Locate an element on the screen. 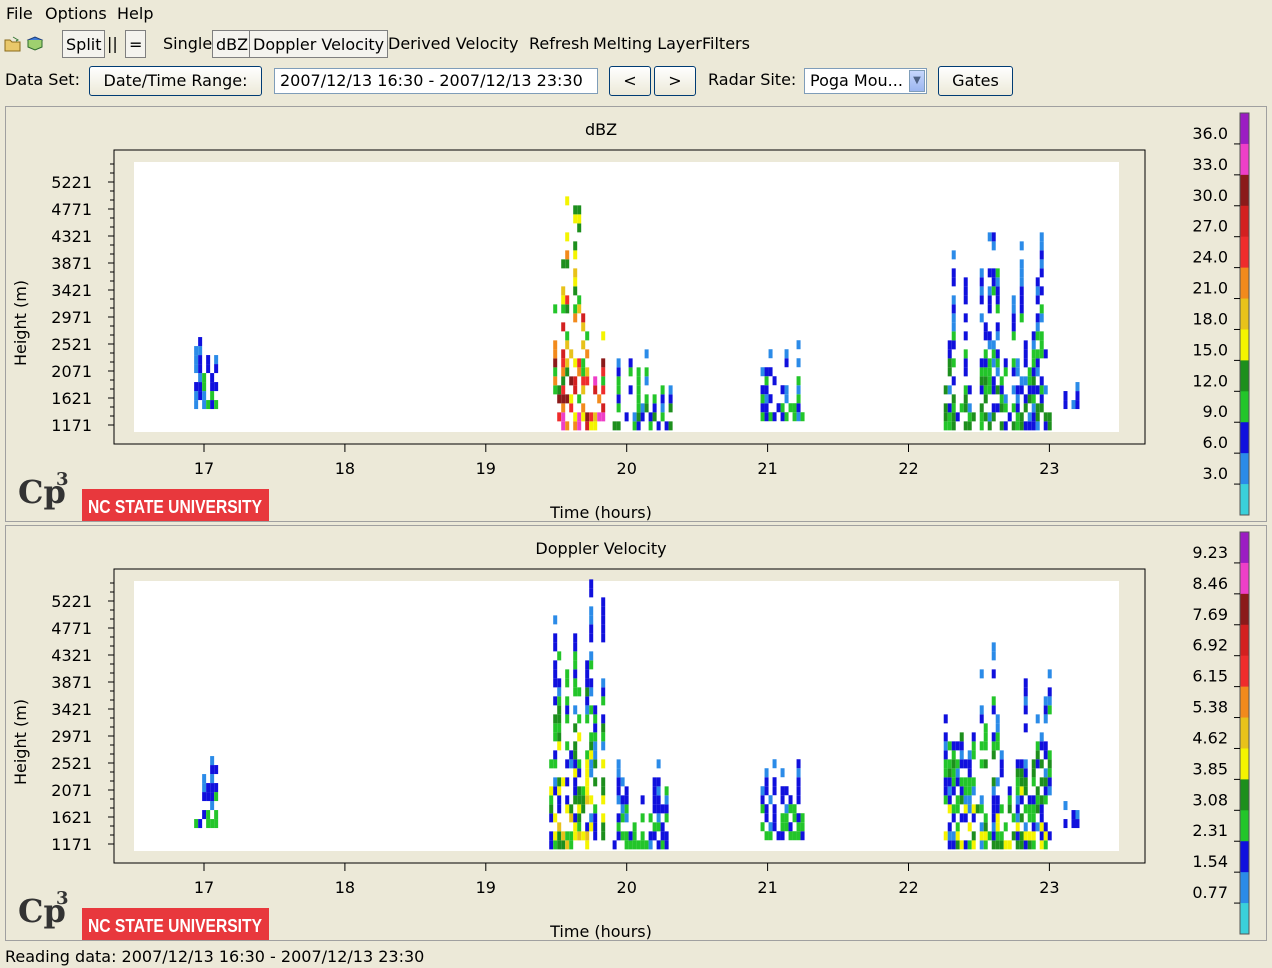  dbz-button: dBZ is located at coordinates (232, 44).